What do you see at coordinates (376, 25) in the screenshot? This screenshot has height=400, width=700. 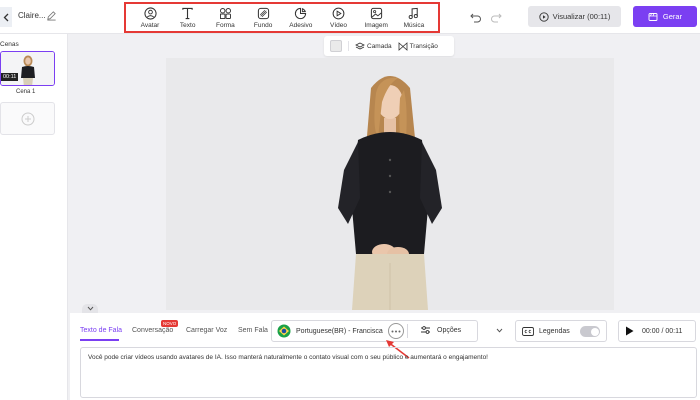 I see `tool-label: Imagem` at bounding box center [376, 25].